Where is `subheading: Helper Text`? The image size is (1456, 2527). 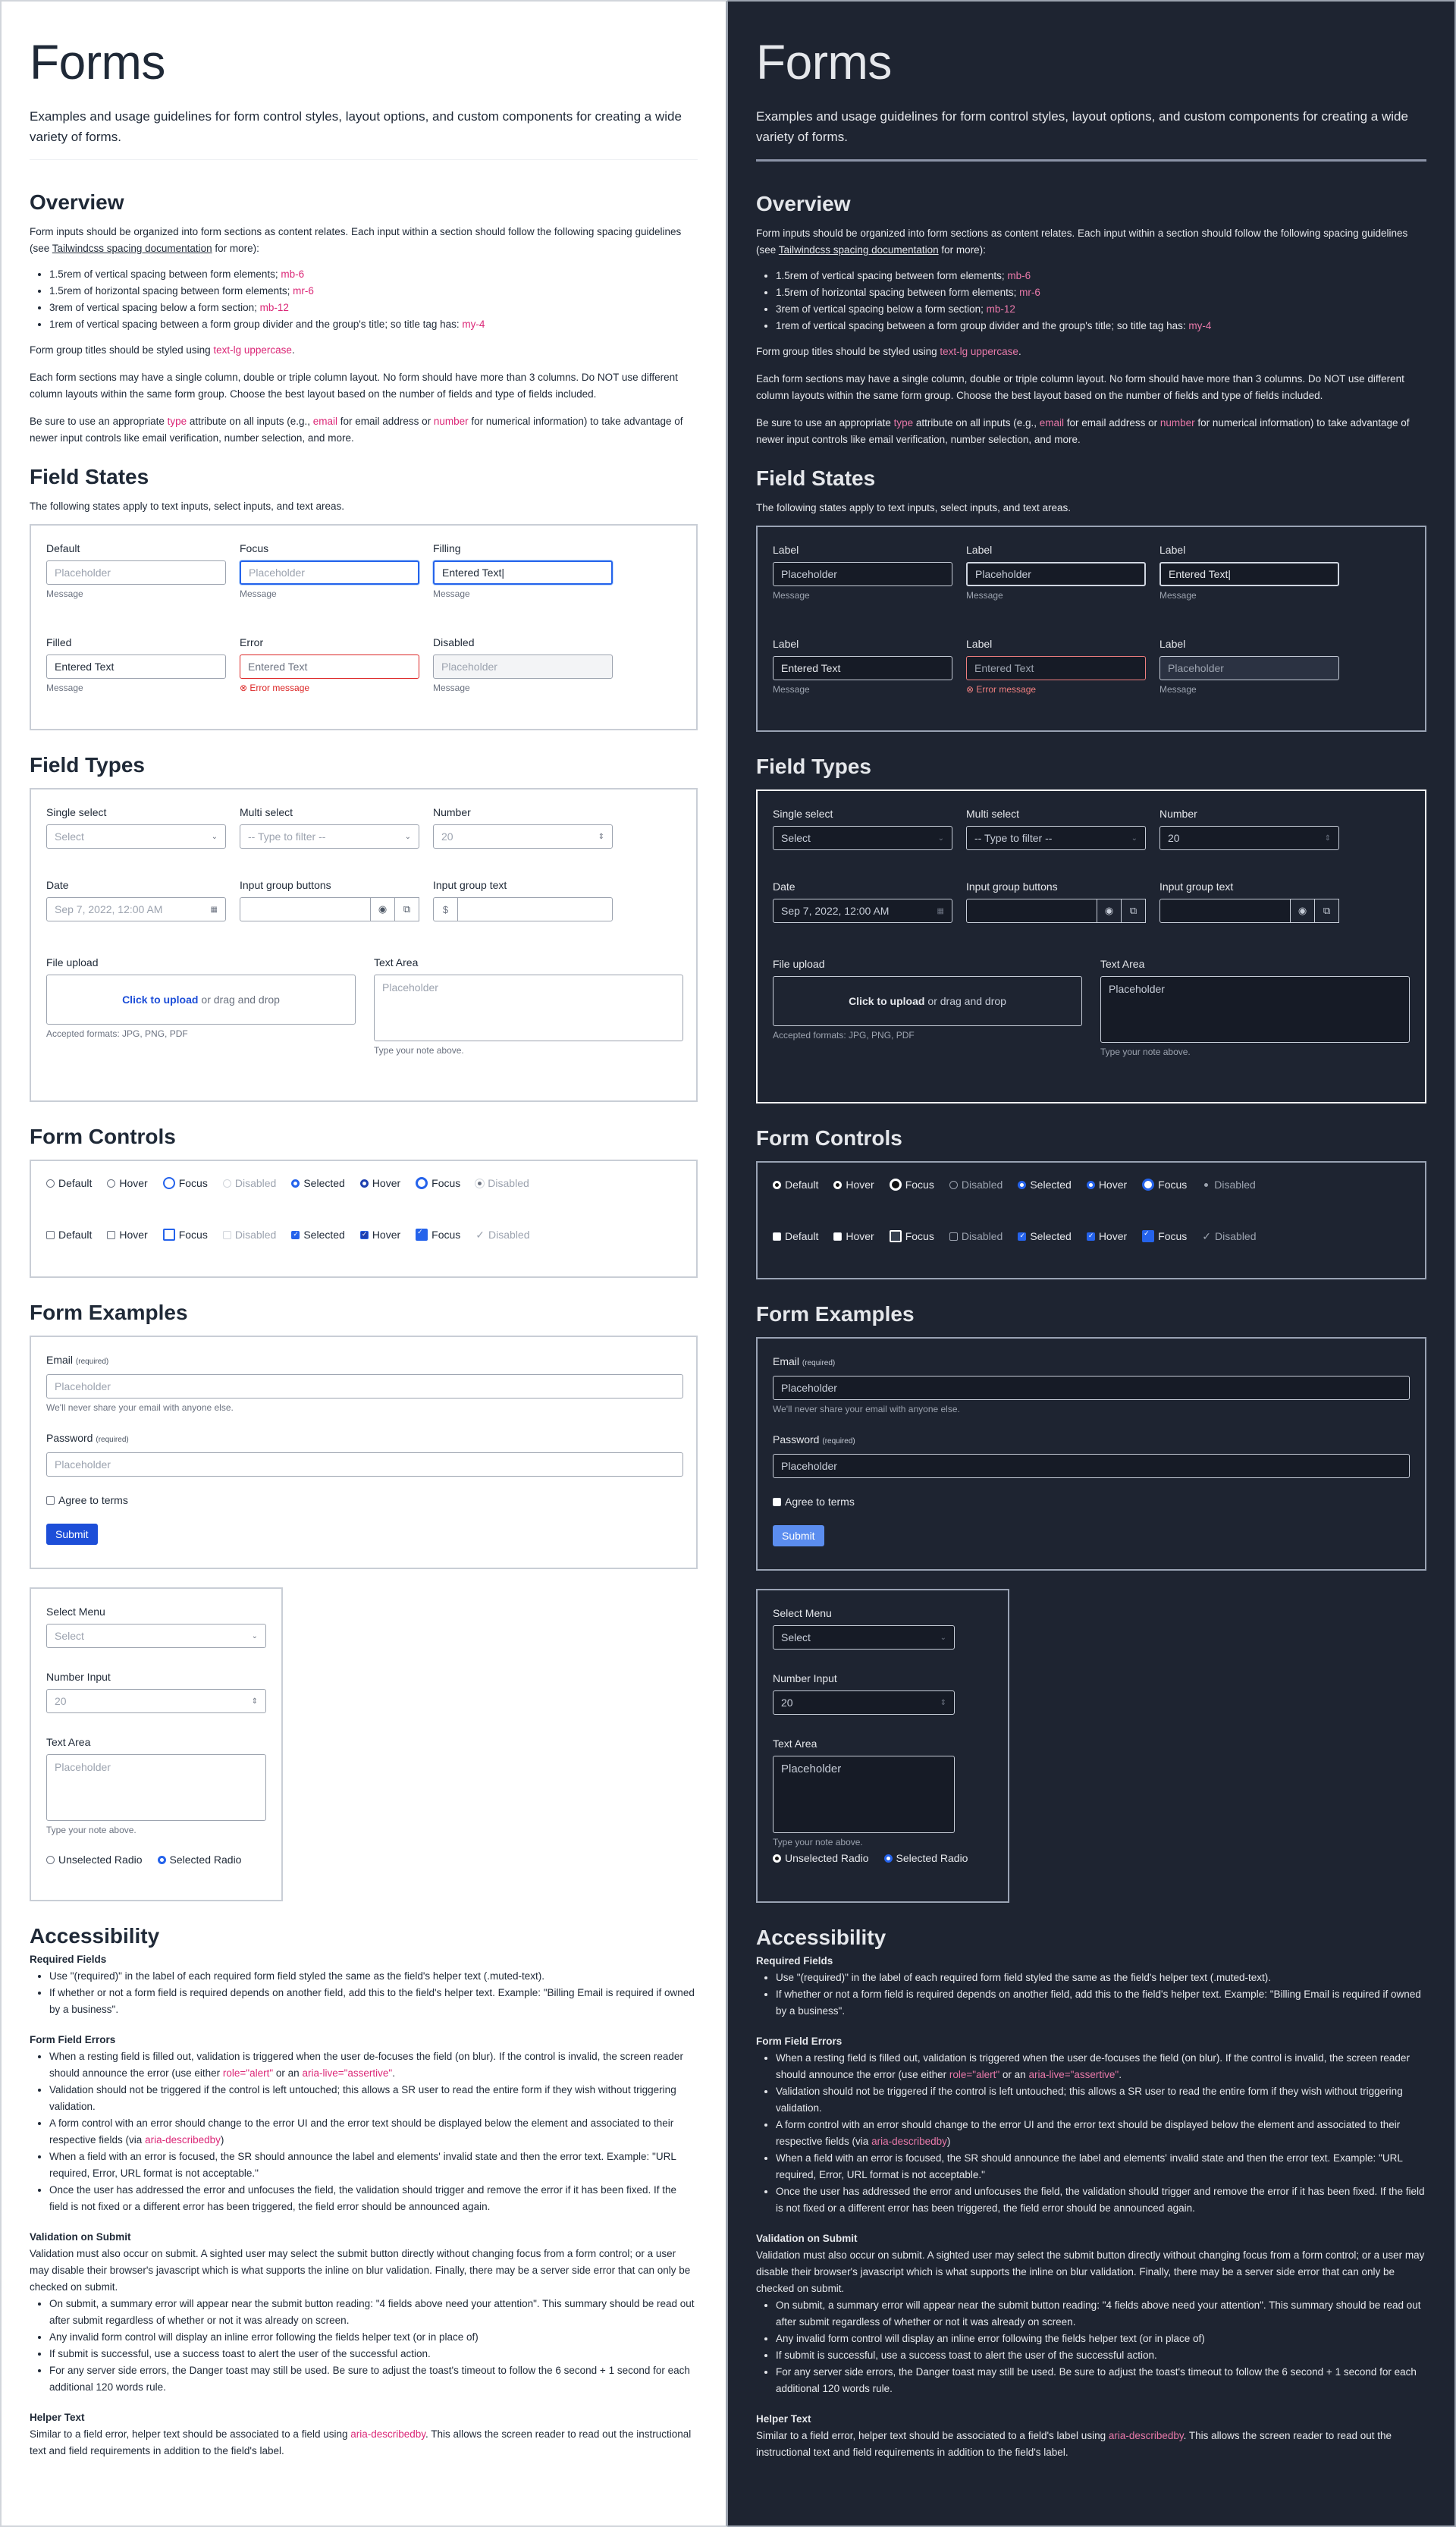 subheading: Helper Text is located at coordinates (783, 2419).